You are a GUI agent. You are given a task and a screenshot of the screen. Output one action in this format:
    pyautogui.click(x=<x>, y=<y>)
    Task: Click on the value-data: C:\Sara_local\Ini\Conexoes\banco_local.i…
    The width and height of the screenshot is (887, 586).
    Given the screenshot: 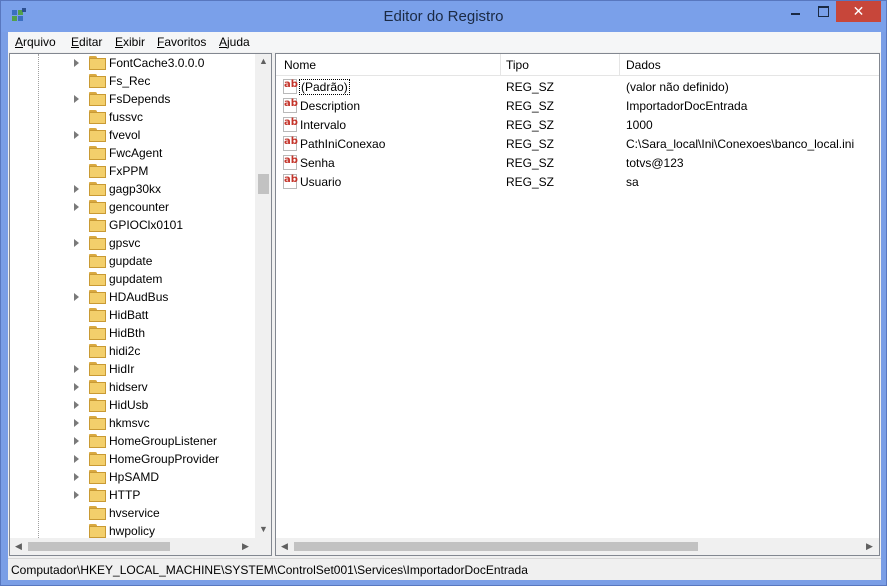 What is the action you would take?
    pyautogui.click(x=740, y=144)
    